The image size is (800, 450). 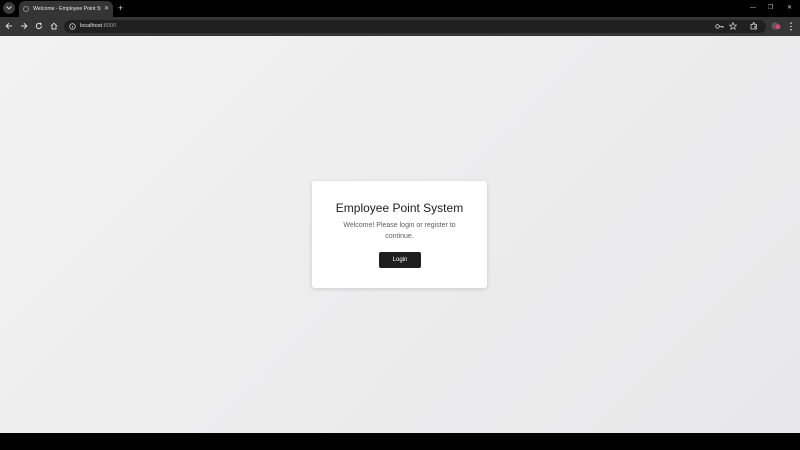 I want to click on close-window-button: ✕, so click(x=789, y=8).